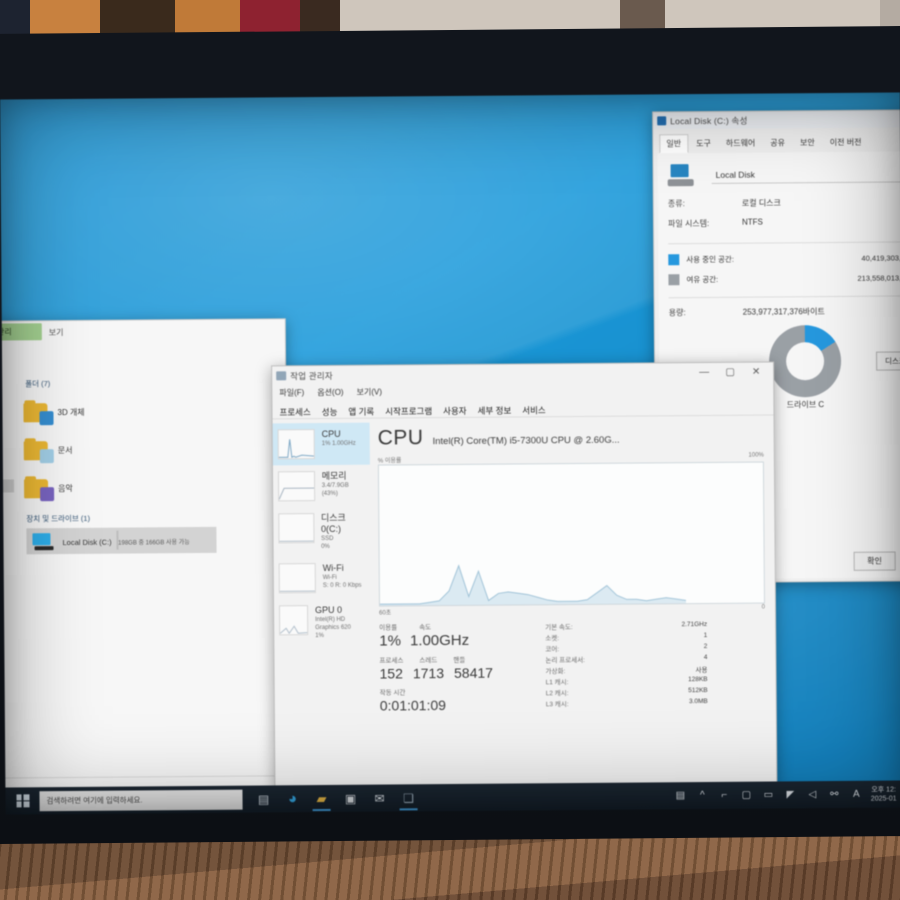 This screenshot has height=900, width=900. I want to click on sidebar-gpu-sub1: Intel(R) HD Graphics 620, so click(333, 624).